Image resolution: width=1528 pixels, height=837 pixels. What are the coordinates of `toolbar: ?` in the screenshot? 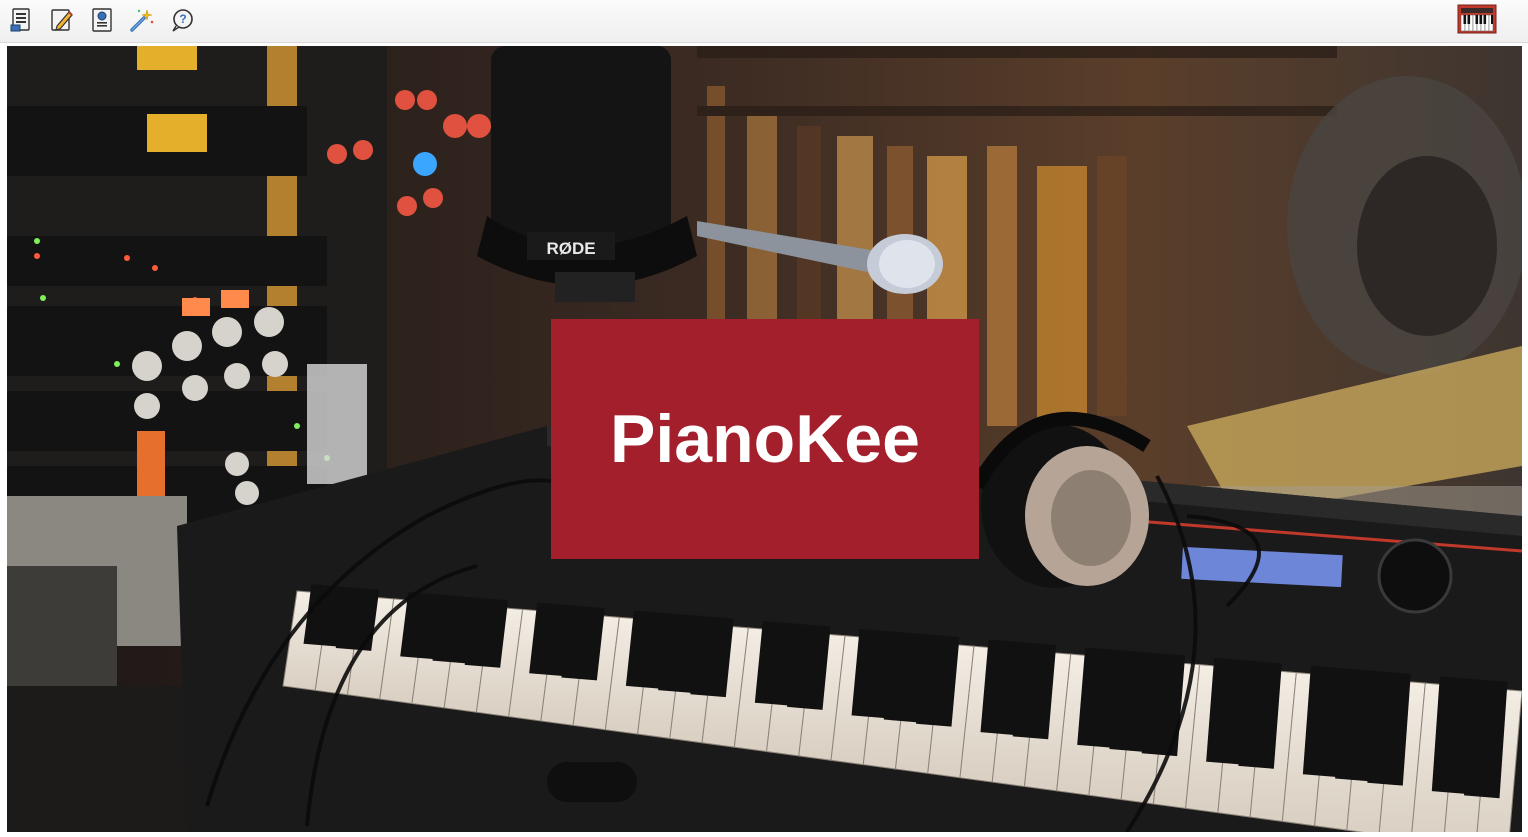 It's located at (764, 21).